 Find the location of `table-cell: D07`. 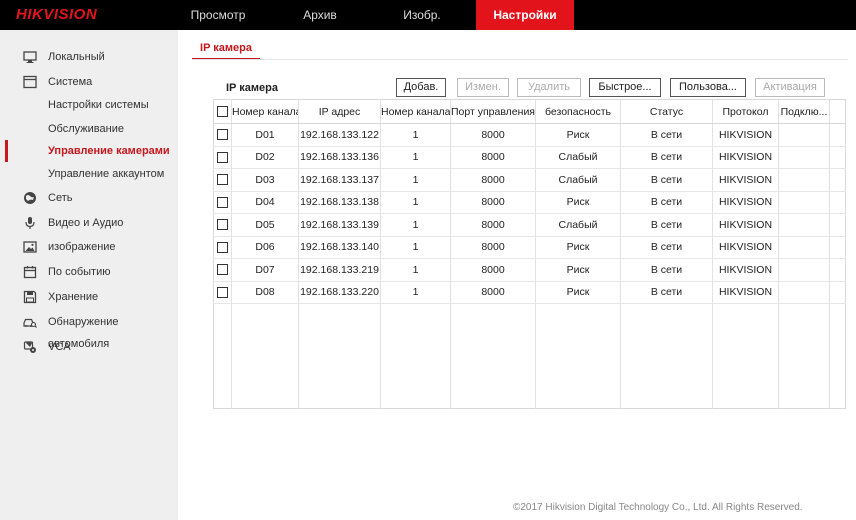

table-cell: D07 is located at coordinates (265, 270).